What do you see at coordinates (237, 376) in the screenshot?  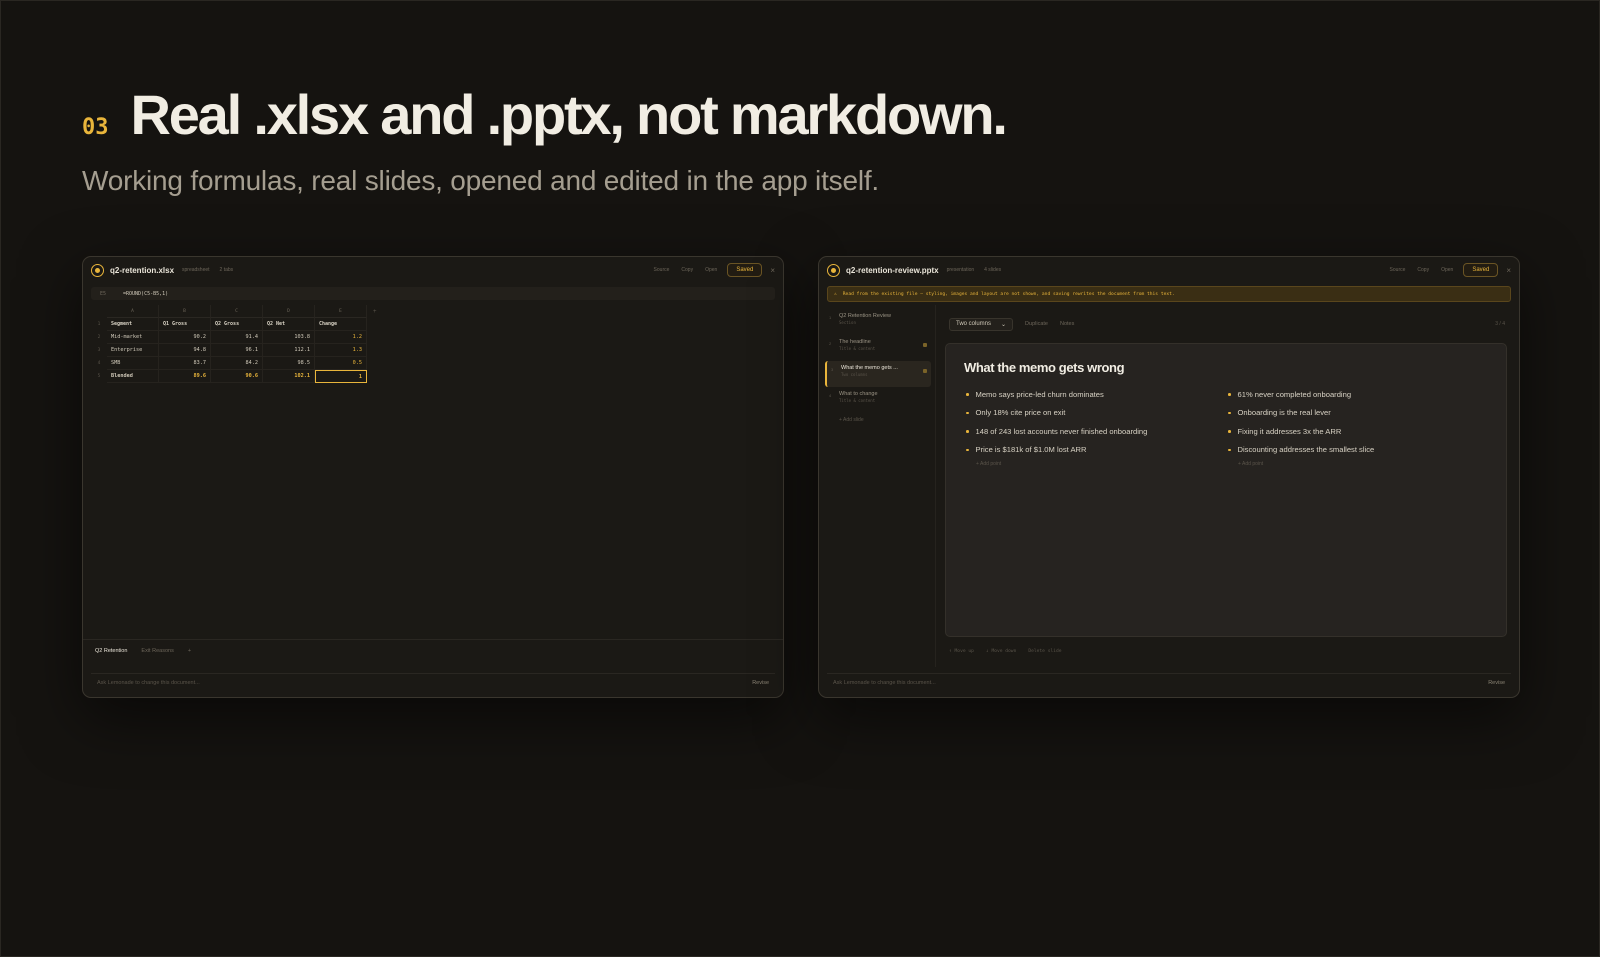 I see `cell: 90.6` at bounding box center [237, 376].